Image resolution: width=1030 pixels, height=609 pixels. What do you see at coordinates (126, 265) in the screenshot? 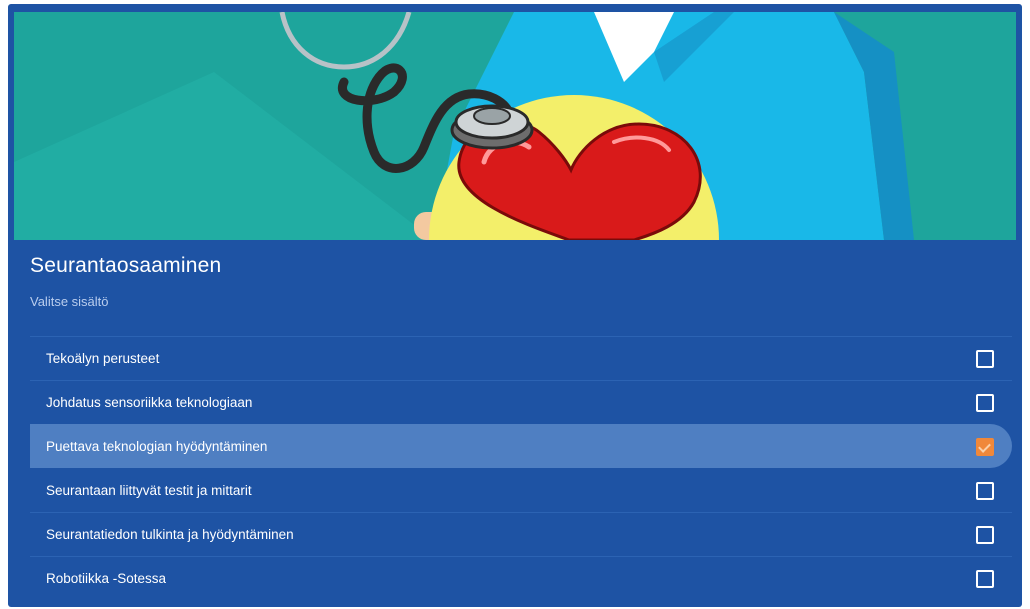
I see `section-title: Seurantaosaaminen` at bounding box center [126, 265].